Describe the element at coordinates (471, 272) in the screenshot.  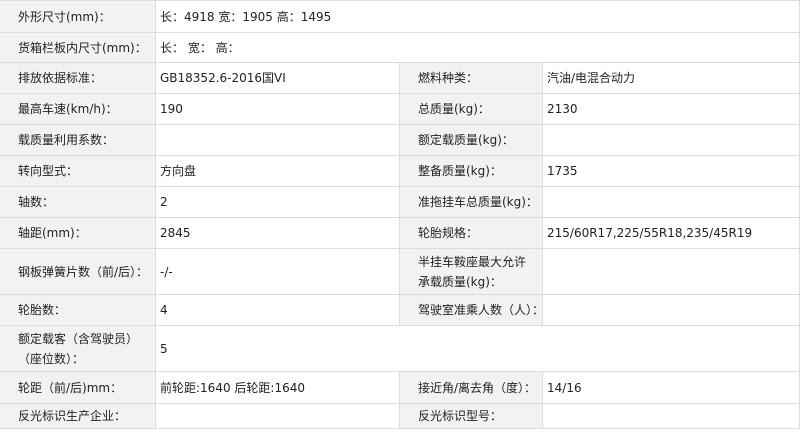
I see `label-saddle-load: 半挂车鞍座最大允许承载质量(kg)：` at that location.